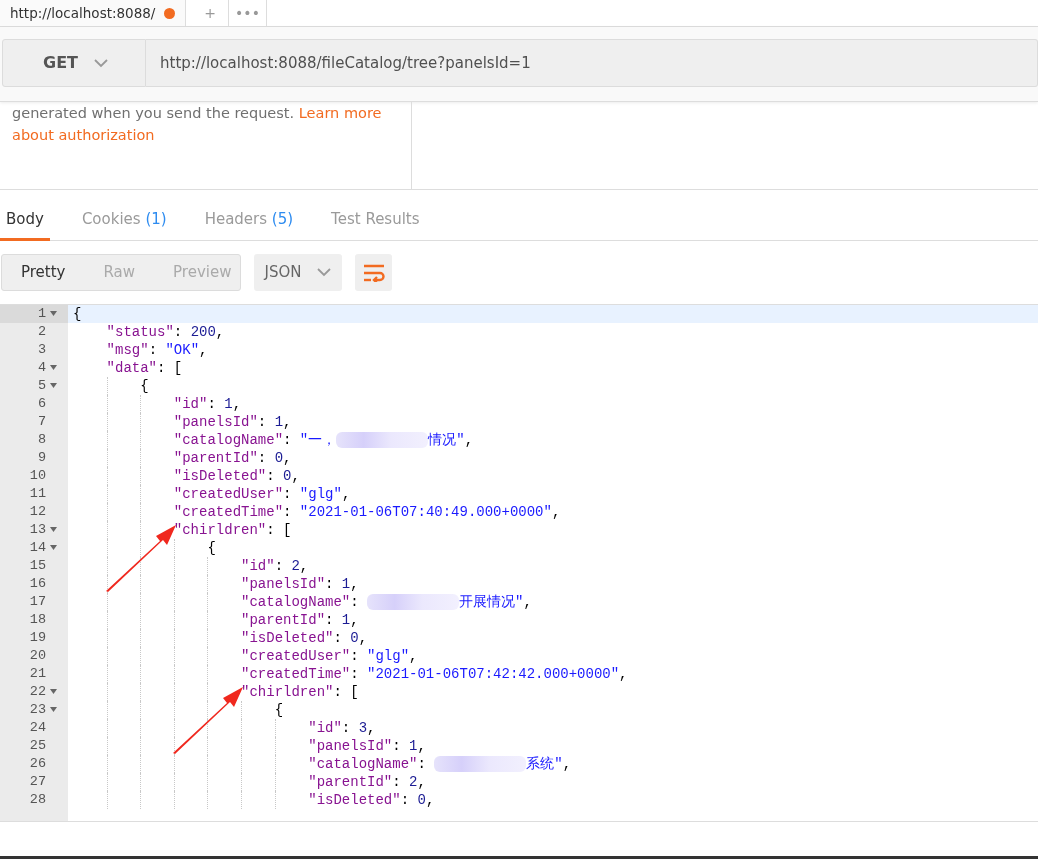 This screenshot has width=1038, height=861. What do you see at coordinates (37, 710) in the screenshot?
I see `line-number: 23` at bounding box center [37, 710].